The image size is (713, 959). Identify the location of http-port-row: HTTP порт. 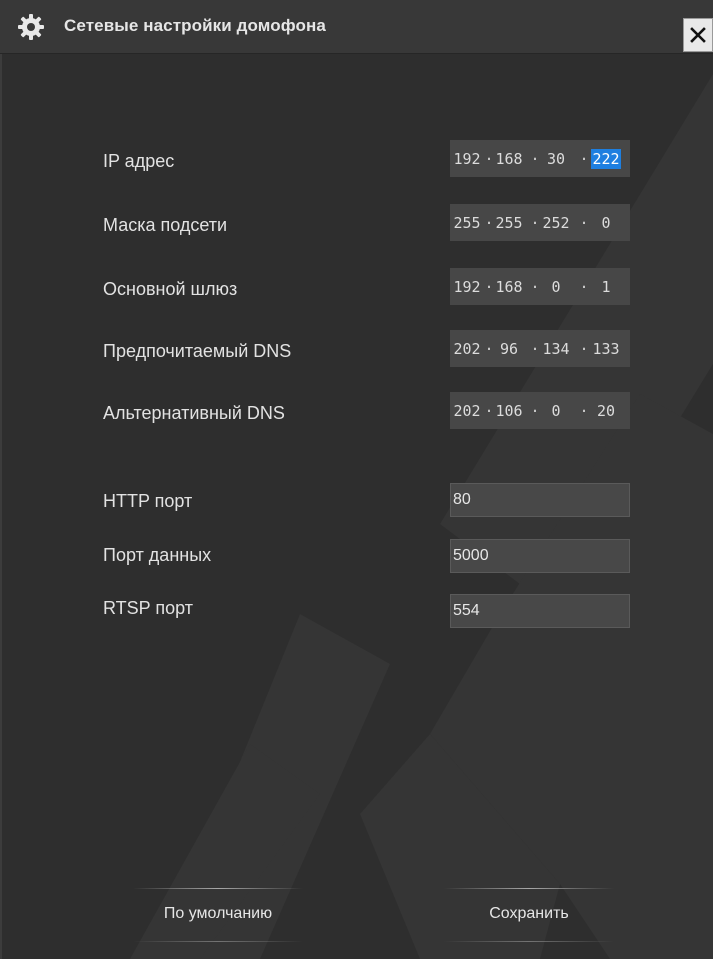
(356, 505).